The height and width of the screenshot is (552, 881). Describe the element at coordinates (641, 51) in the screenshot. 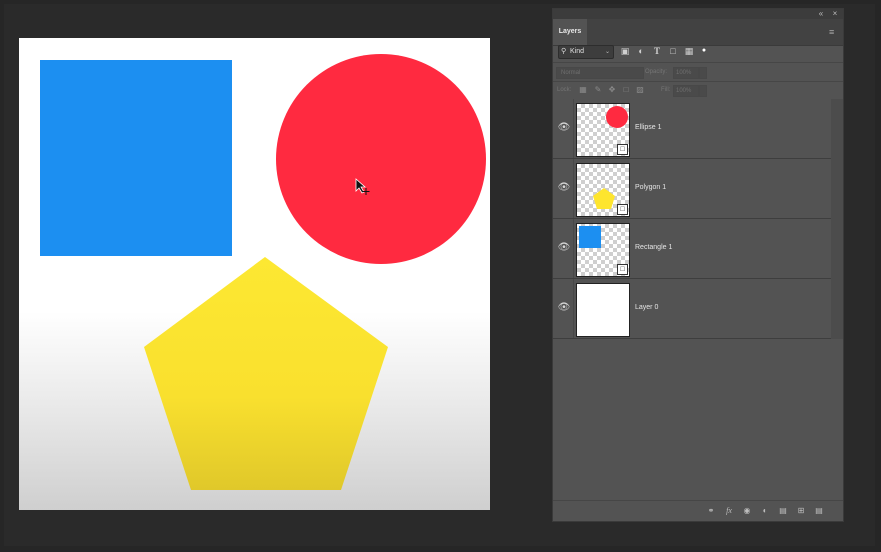

I see `adjustment-filter-icon: ◐` at that location.